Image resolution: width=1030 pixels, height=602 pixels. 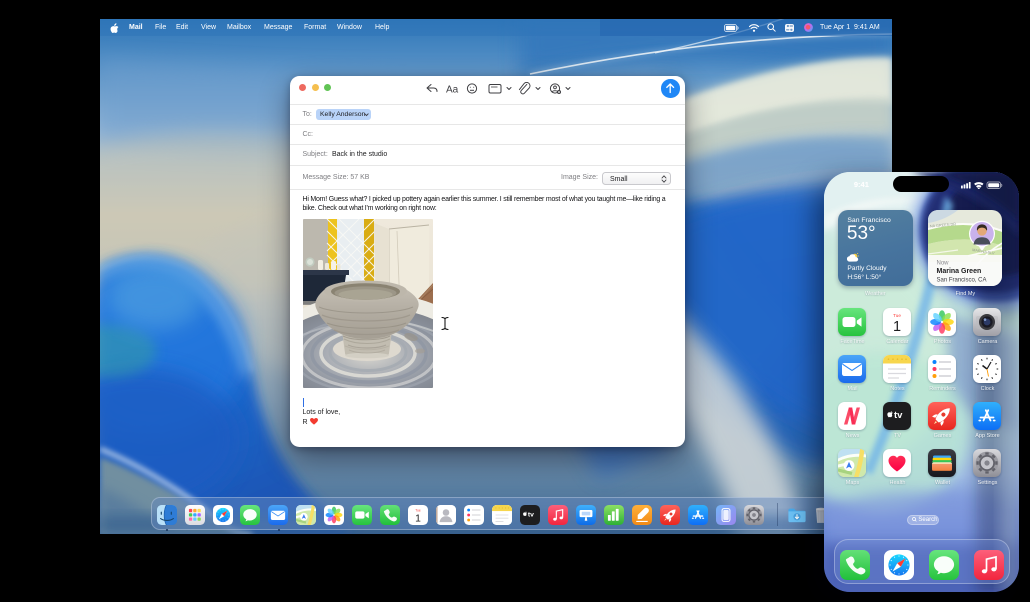 What do you see at coordinates (961, 281) in the screenshot?
I see `svg-text: San Francisco, CA` at bounding box center [961, 281].